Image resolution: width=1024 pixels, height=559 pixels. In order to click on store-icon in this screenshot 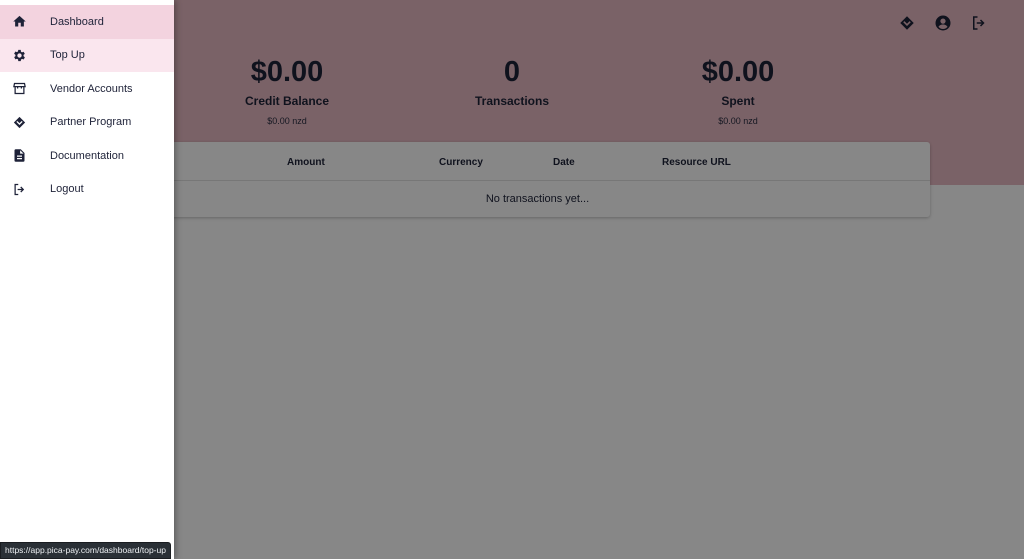, I will do `click(19, 88)`.